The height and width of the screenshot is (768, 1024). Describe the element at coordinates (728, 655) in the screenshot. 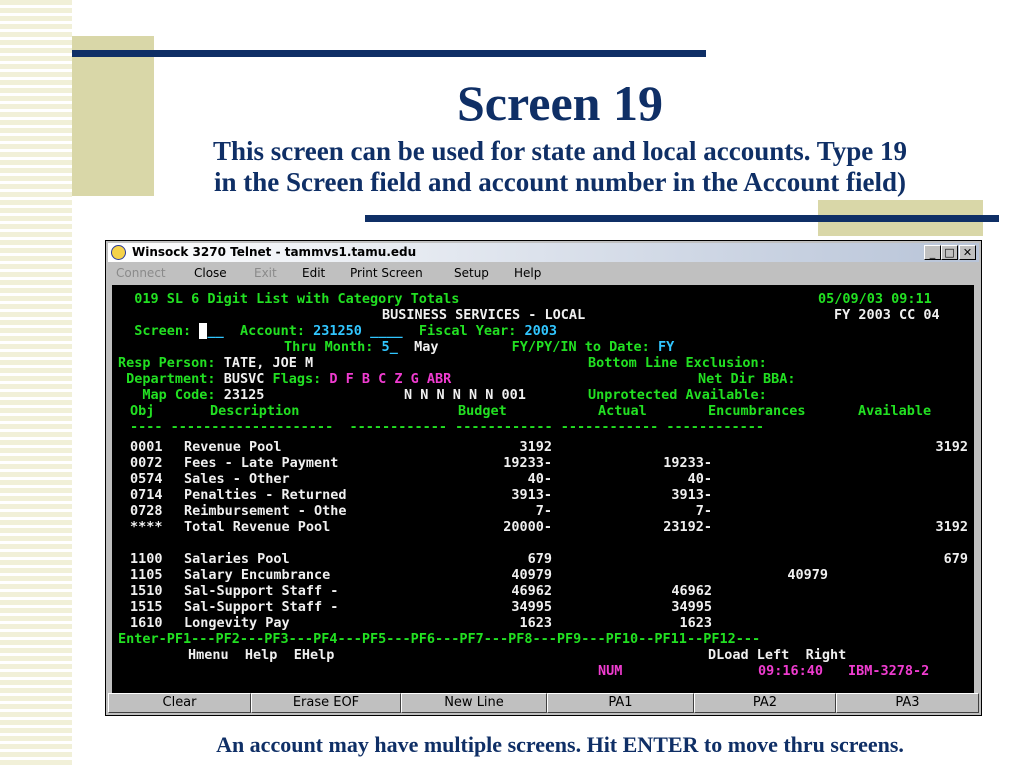

I see `pf9-label: DLoad` at that location.